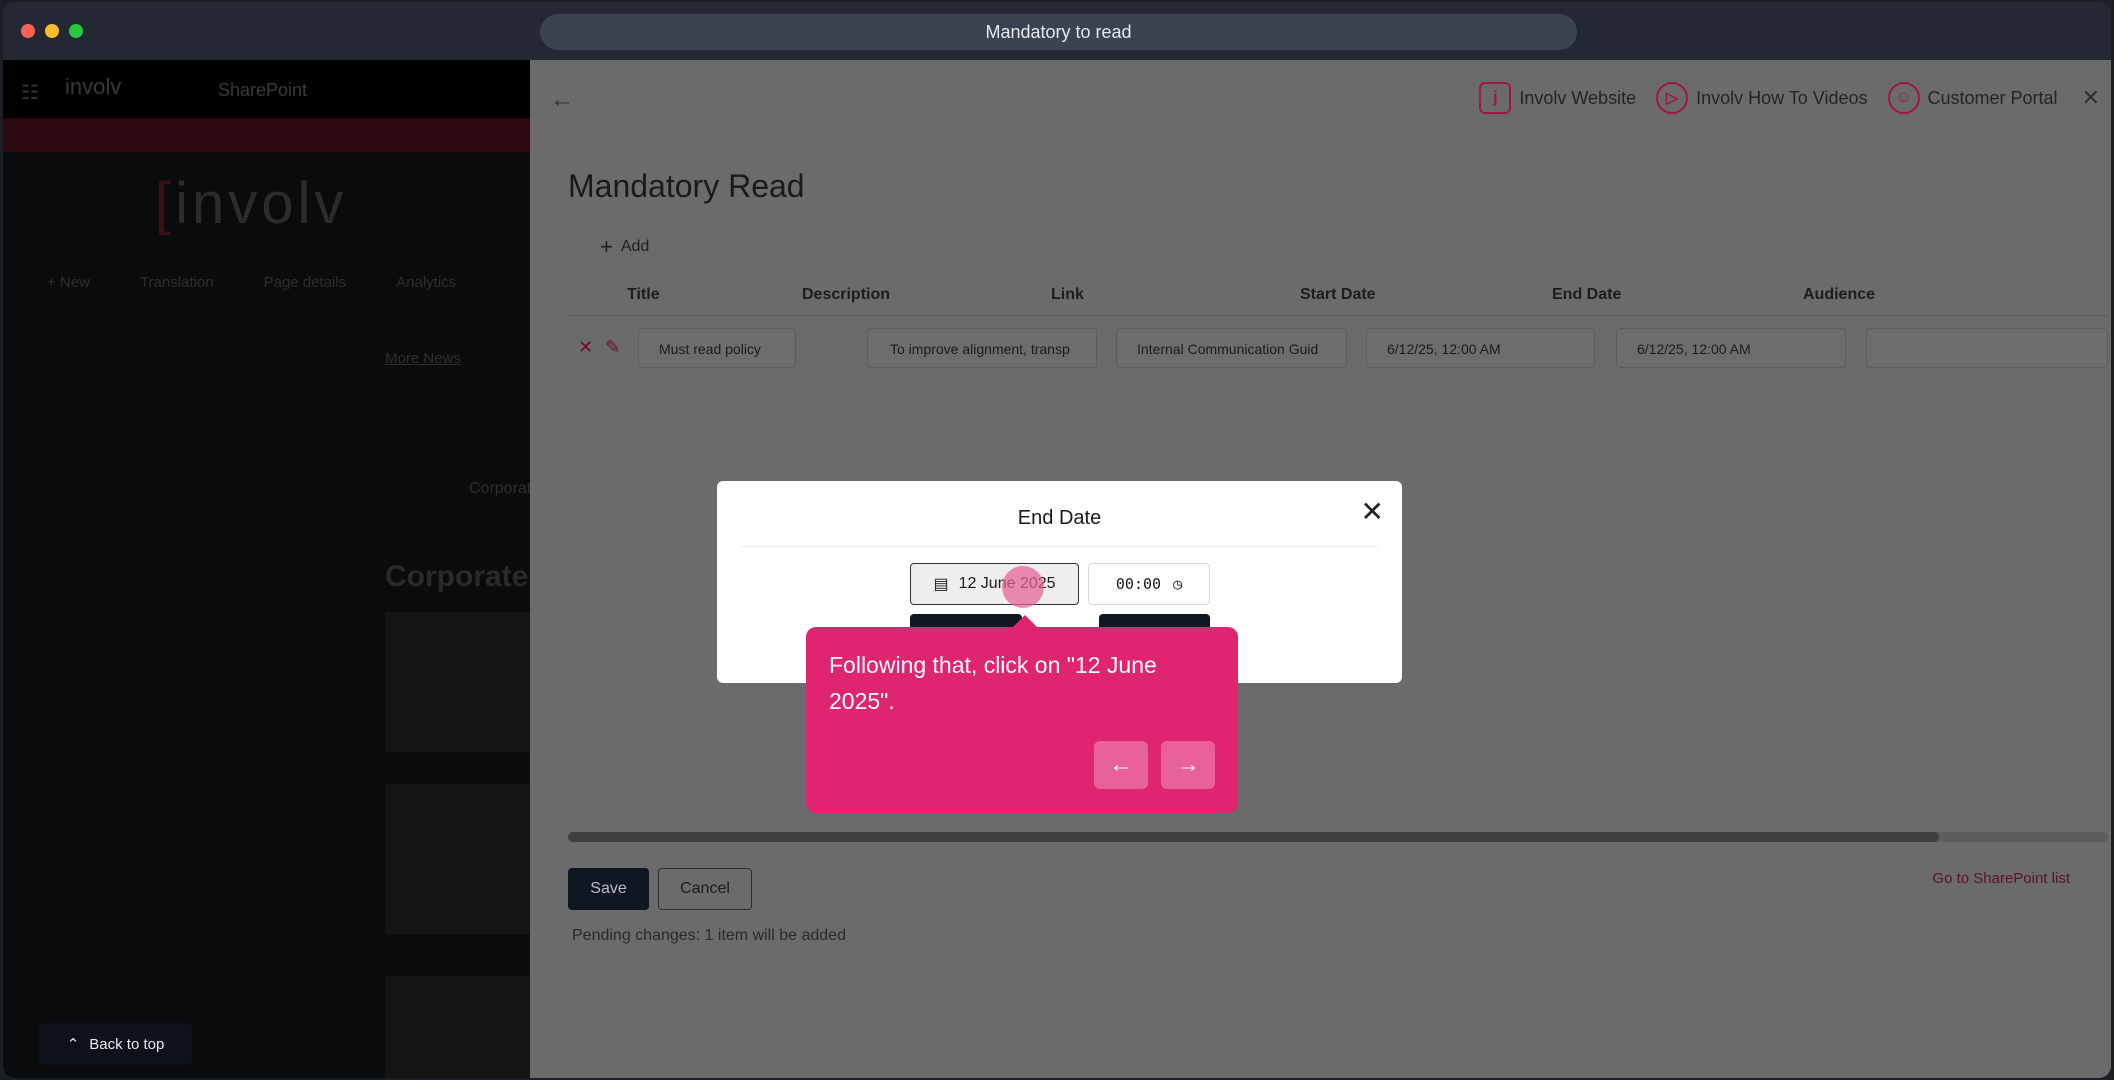  Describe the element at coordinates (1178, 584) in the screenshot. I see `clock-icon: ◷` at that location.